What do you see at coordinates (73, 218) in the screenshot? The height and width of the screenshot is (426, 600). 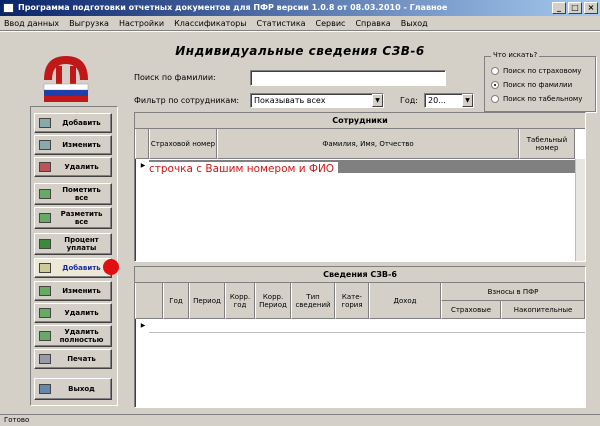 I see `uncheck-all-button: Разметить все` at bounding box center [73, 218].